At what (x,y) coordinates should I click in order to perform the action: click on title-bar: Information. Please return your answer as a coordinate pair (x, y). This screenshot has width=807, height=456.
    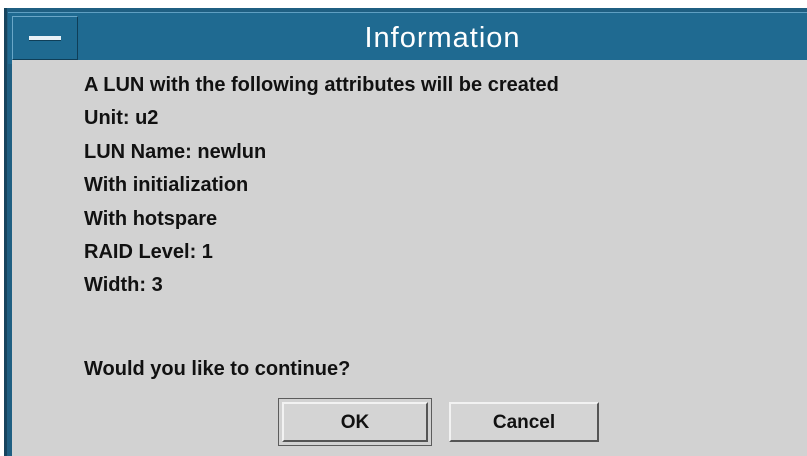
    Looking at the image, I should click on (407, 38).